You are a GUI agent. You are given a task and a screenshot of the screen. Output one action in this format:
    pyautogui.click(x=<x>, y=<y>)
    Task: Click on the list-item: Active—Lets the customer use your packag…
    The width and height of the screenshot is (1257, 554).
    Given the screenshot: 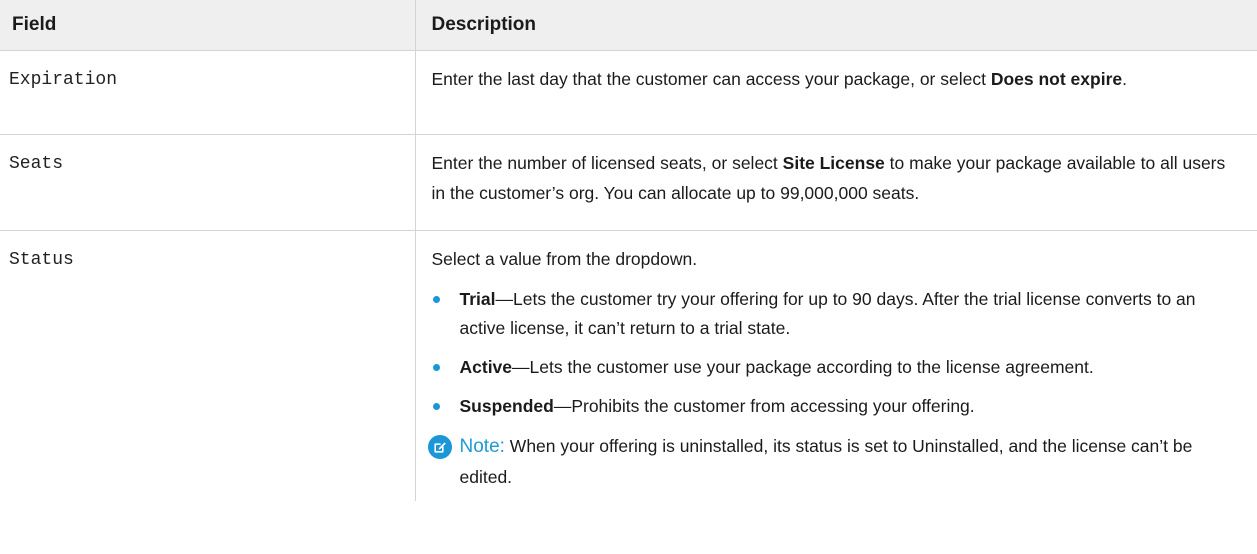 What is the action you would take?
    pyautogui.click(x=832, y=367)
    